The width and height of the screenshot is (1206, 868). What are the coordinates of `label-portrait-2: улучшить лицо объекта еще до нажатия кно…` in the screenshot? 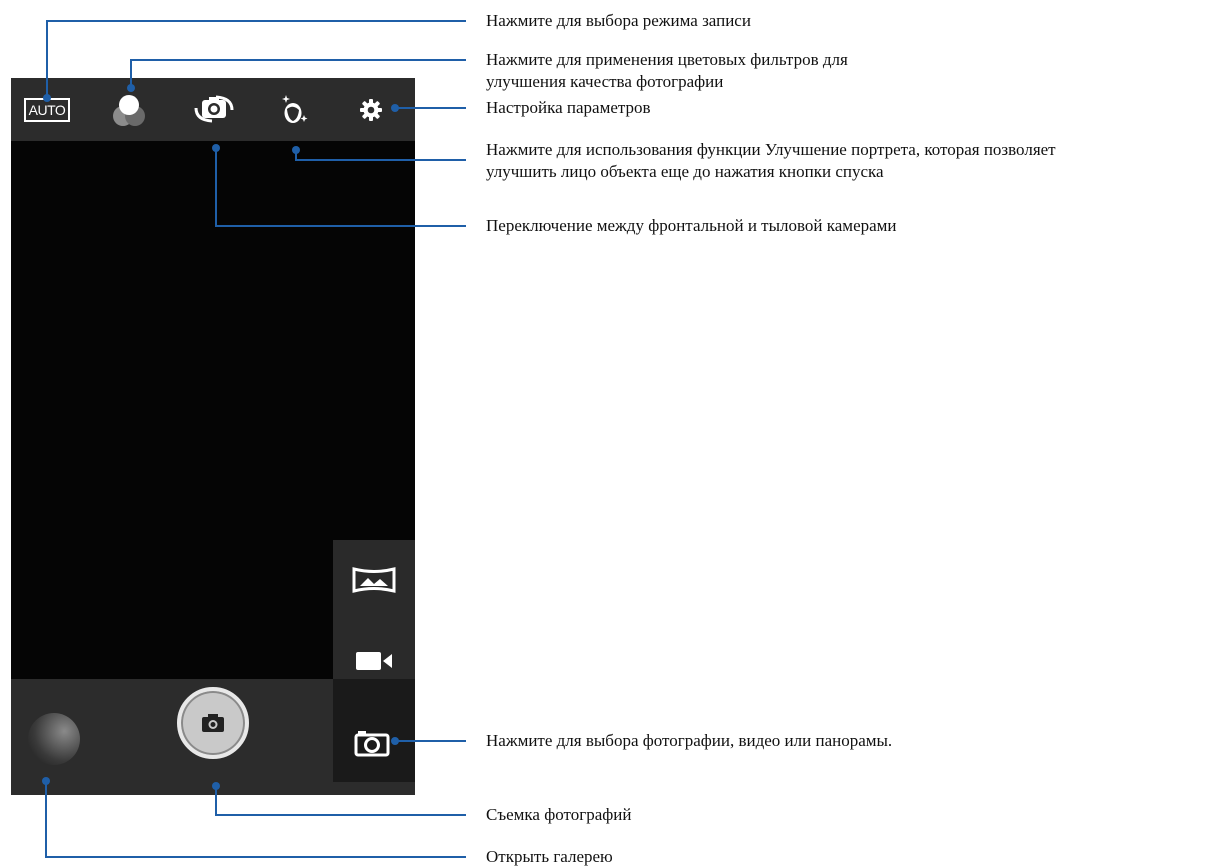 It's located at (685, 171).